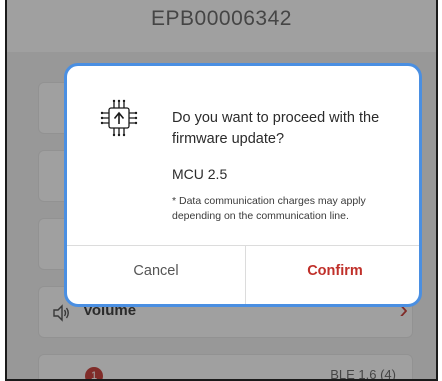 This screenshot has width=442, height=381. Describe the element at coordinates (156, 275) in the screenshot. I see `cancel-button: Cancel` at that location.